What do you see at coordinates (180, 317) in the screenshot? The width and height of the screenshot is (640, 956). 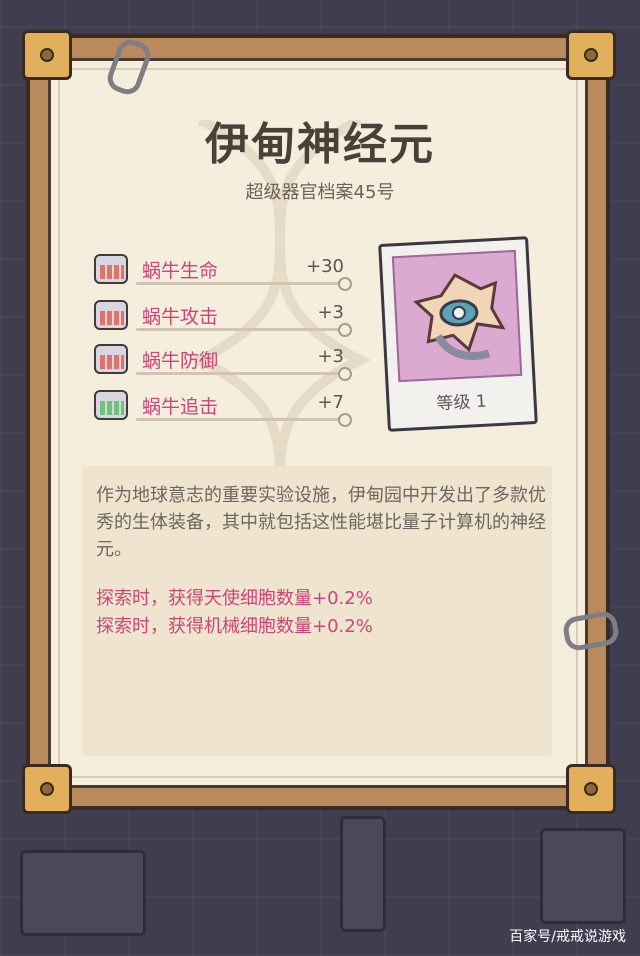 I see `stat-name: 蜗牛攻击` at bounding box center [180, 317].